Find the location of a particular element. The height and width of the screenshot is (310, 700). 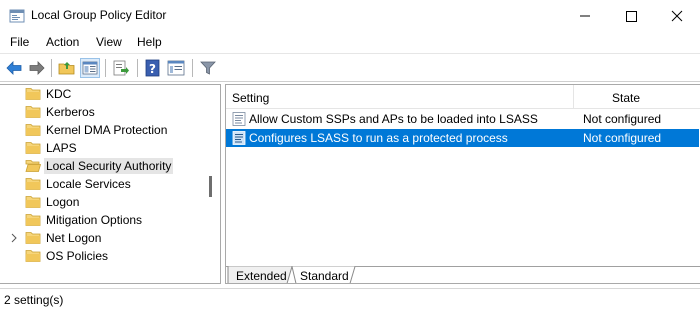

tree-item-label: Locale Services is located at coordinates (88, 184).